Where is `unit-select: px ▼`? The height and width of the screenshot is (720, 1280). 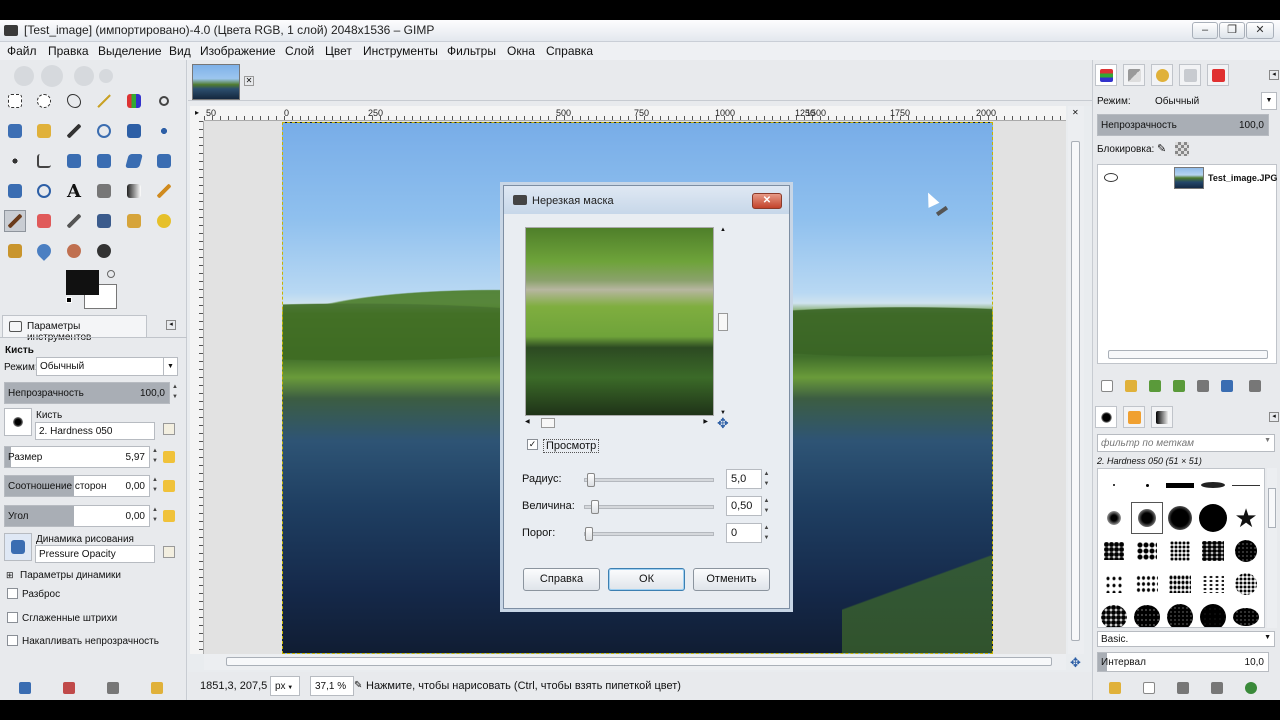 unit-select: px ▼ is located at coordinates (285, 686).